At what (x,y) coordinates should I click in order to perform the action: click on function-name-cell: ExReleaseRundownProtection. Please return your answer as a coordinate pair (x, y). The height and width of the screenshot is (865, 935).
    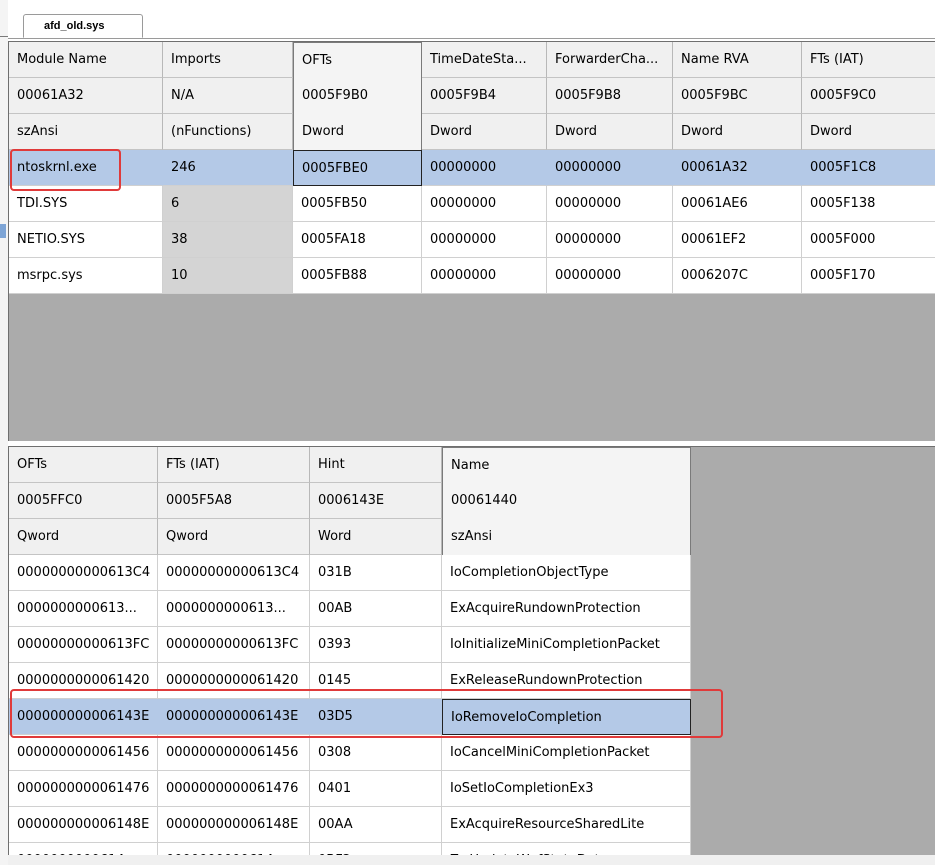
    Looking at the image, I should click on (566, 681).